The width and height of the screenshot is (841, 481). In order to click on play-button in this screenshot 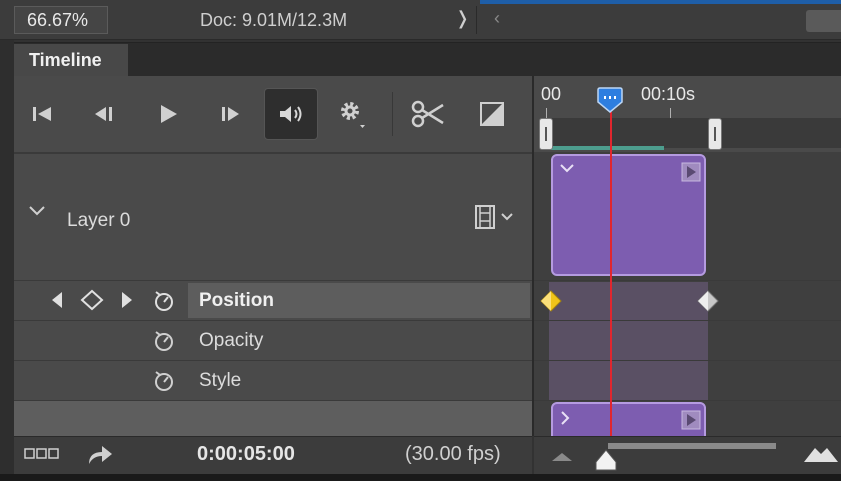, I will do `click(168, 114)`.